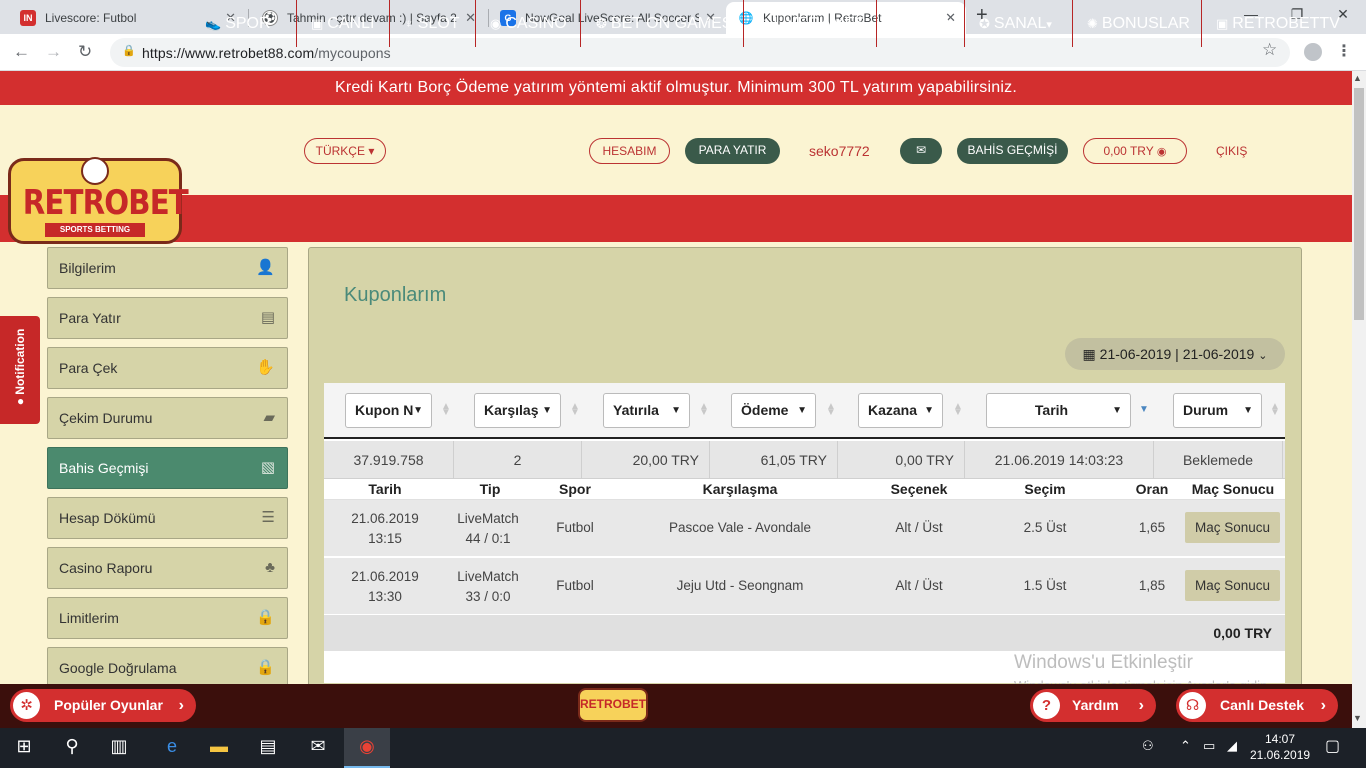  Describe the element at coordinates (172, 746) in the screenshot. I see `edge-icon: e` at that location.